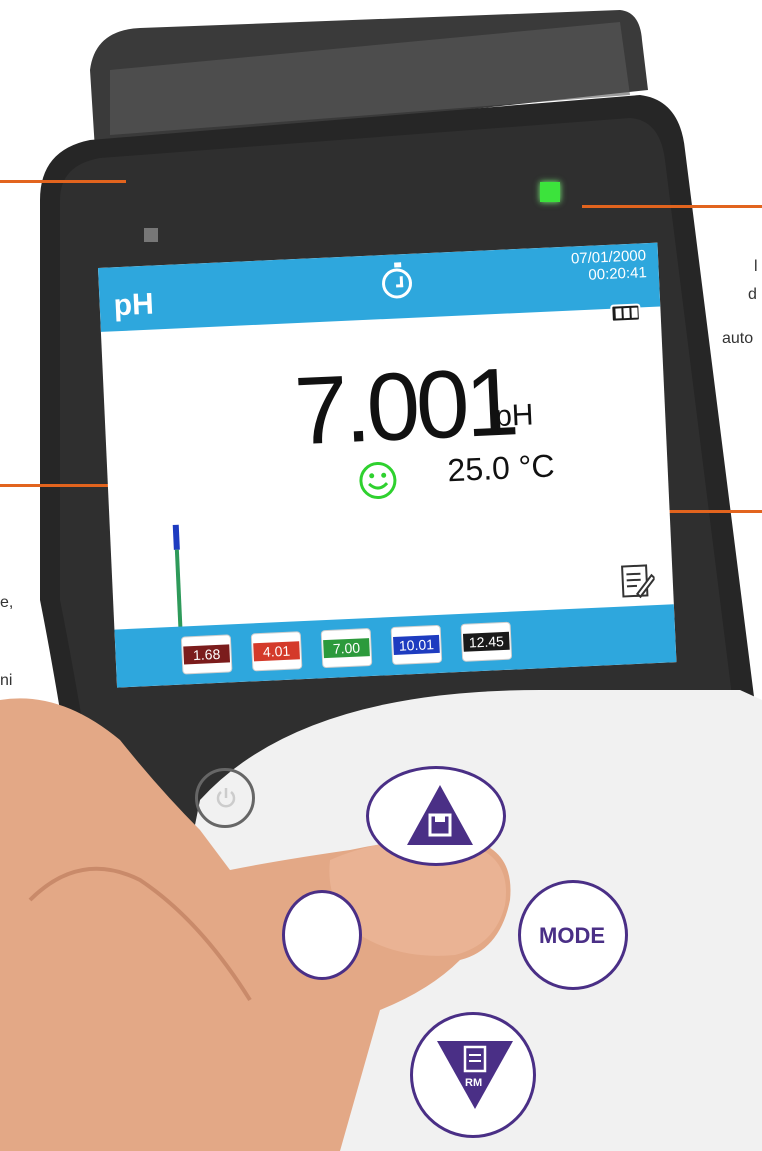 The width and height of the screenshot is (762, 1151). Describe the element at coordinates (151, 235) in the screenshot. I see `status-led-off` at that location.